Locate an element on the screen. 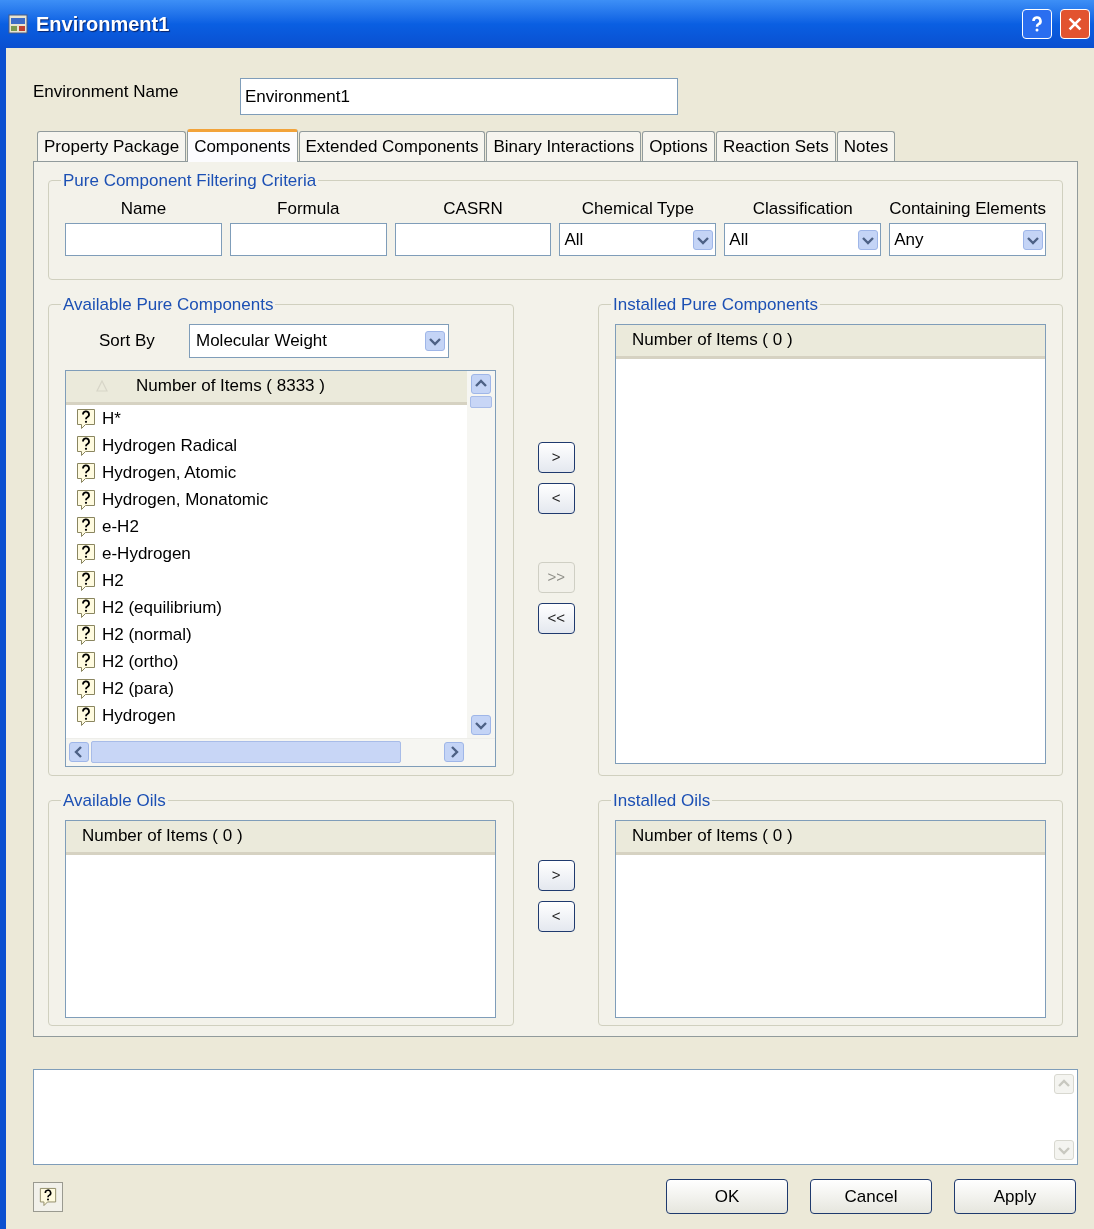 This screenshot has width=1094, height=1229. tab: Extended Components is located at coordinates (392, 146).